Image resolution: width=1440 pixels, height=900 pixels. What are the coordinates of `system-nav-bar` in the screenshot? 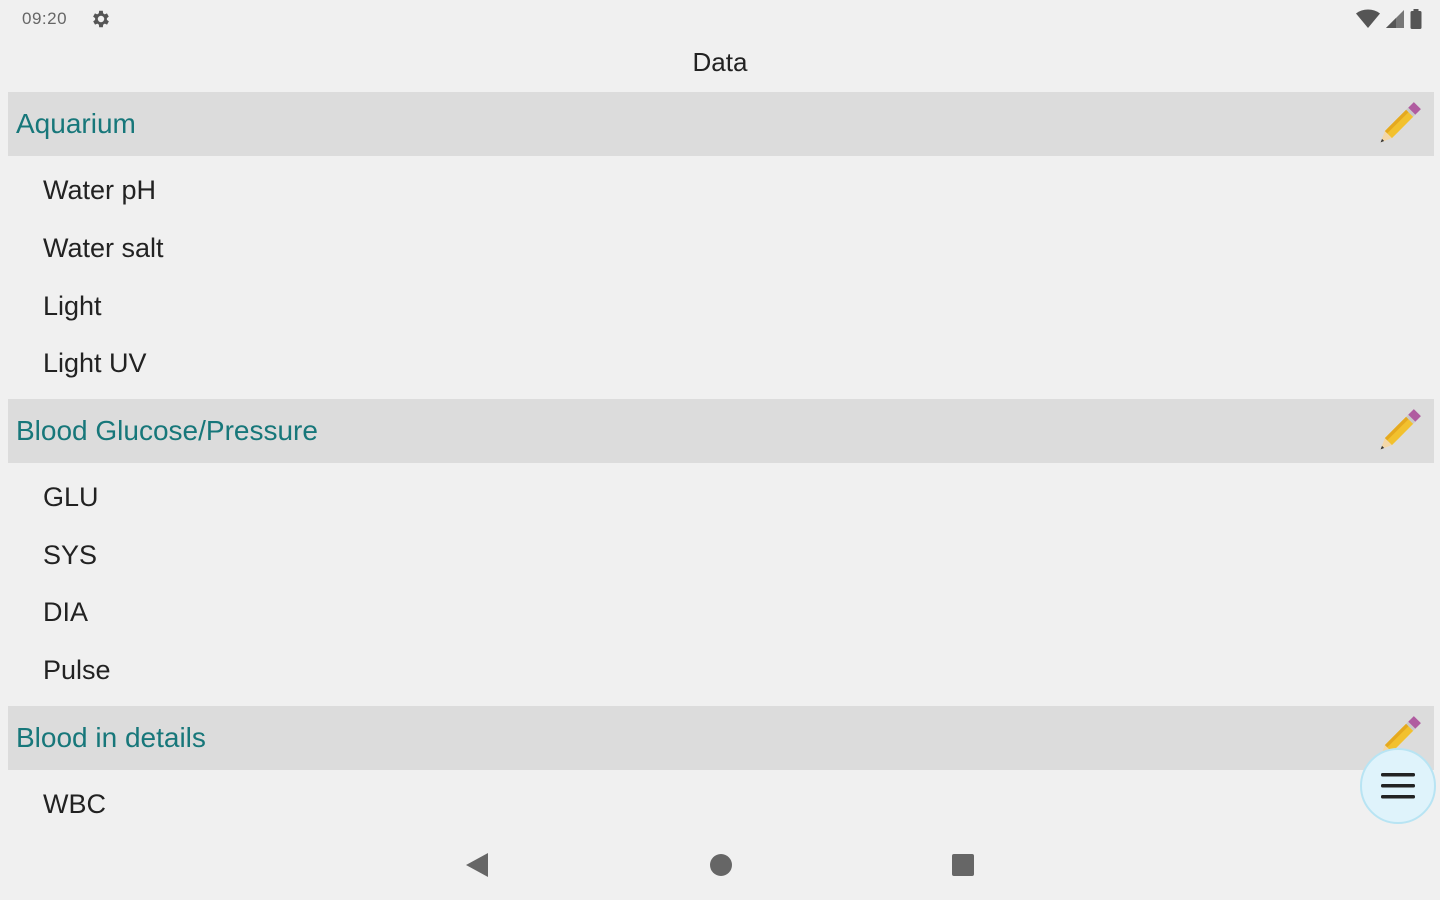 It's located at (720, 865).